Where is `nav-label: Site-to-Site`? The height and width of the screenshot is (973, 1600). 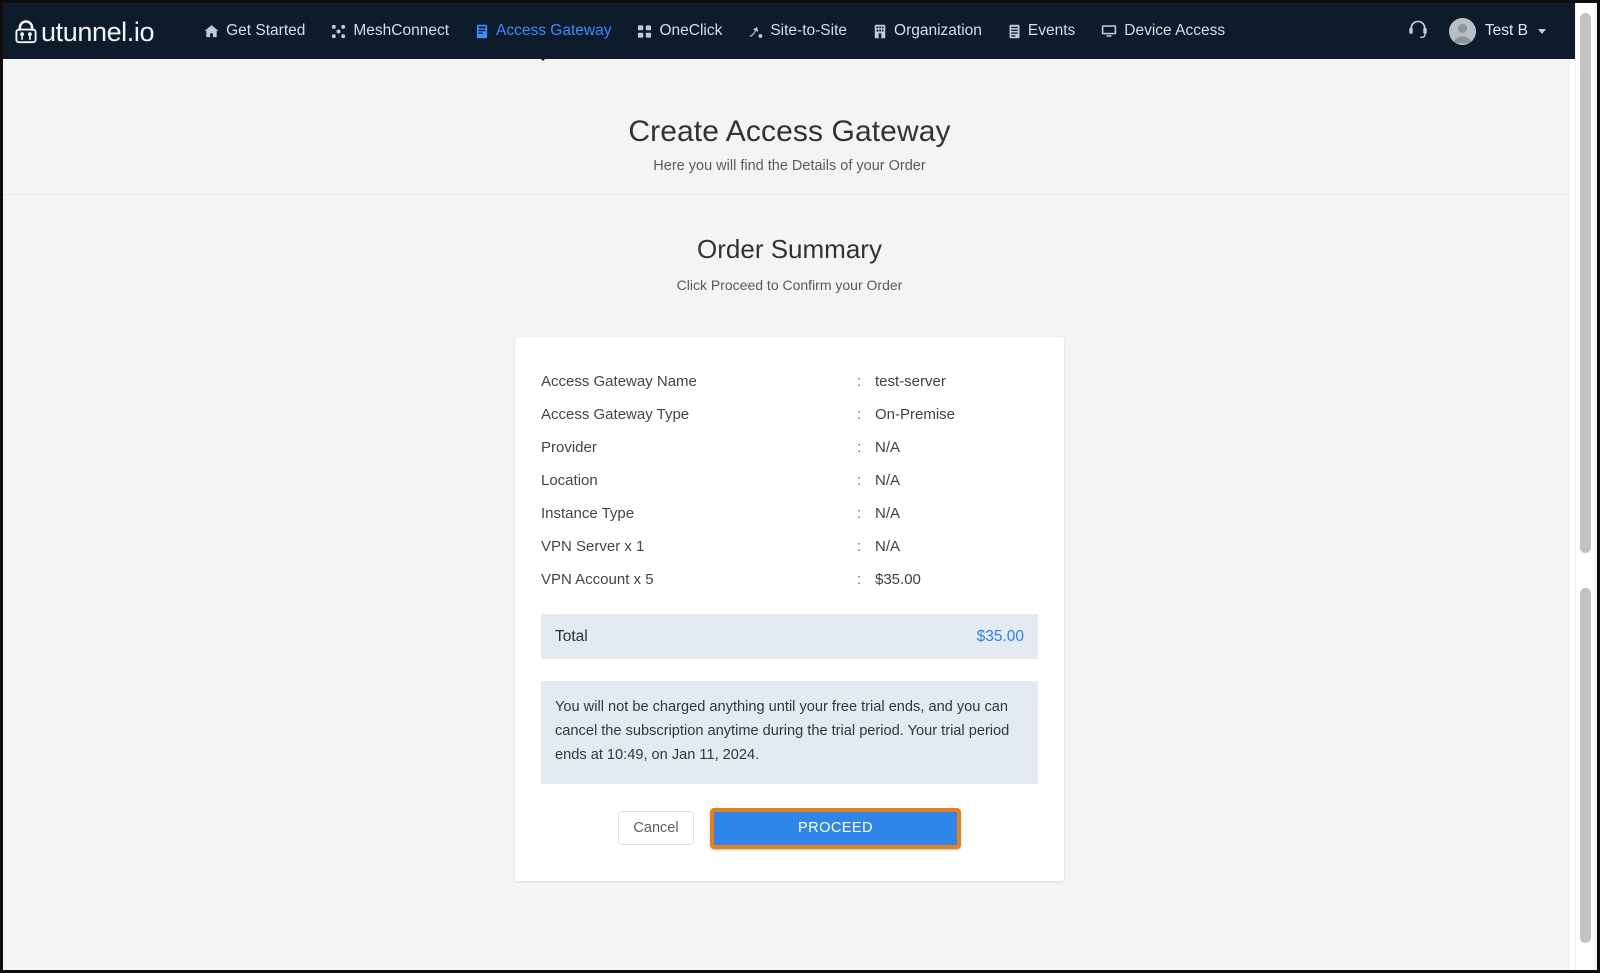
nav-label: Site-to-Site is located at coordinates (809, 30).